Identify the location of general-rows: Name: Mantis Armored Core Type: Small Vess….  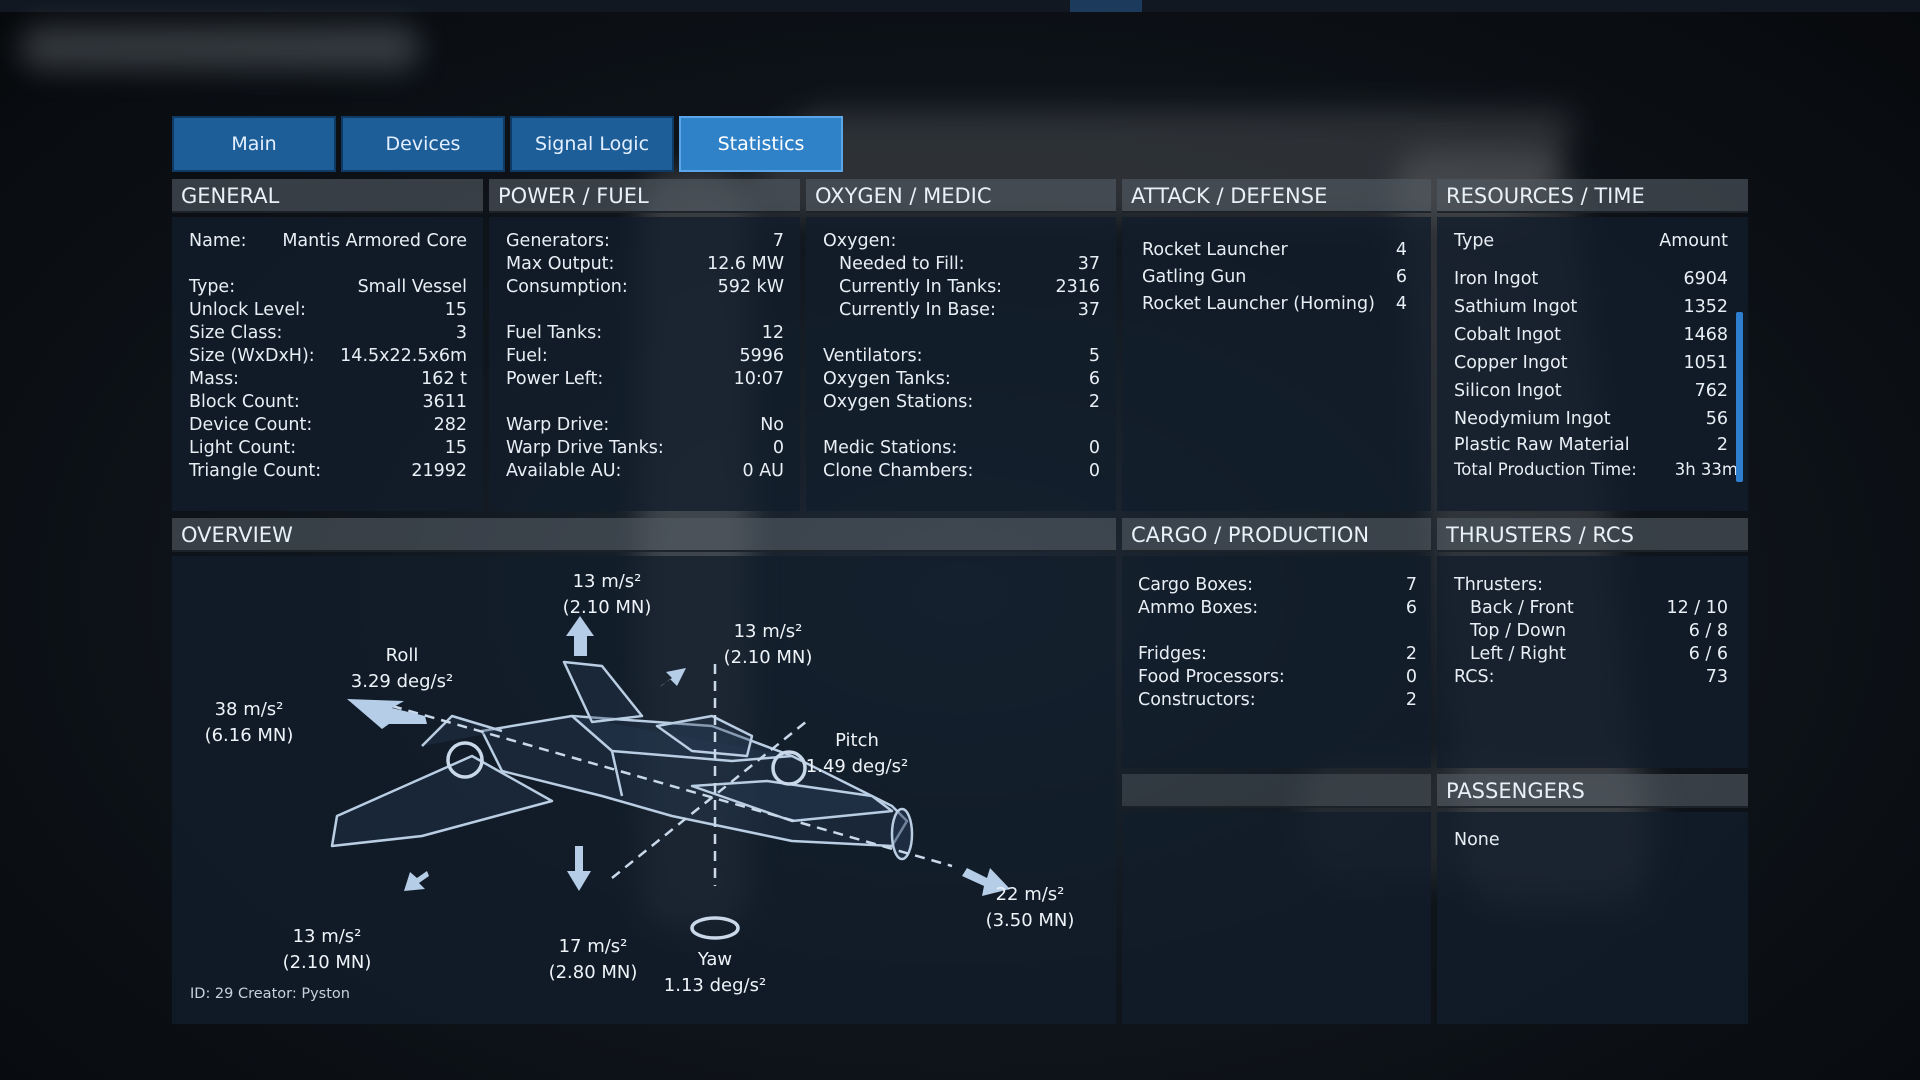
(328, 356).